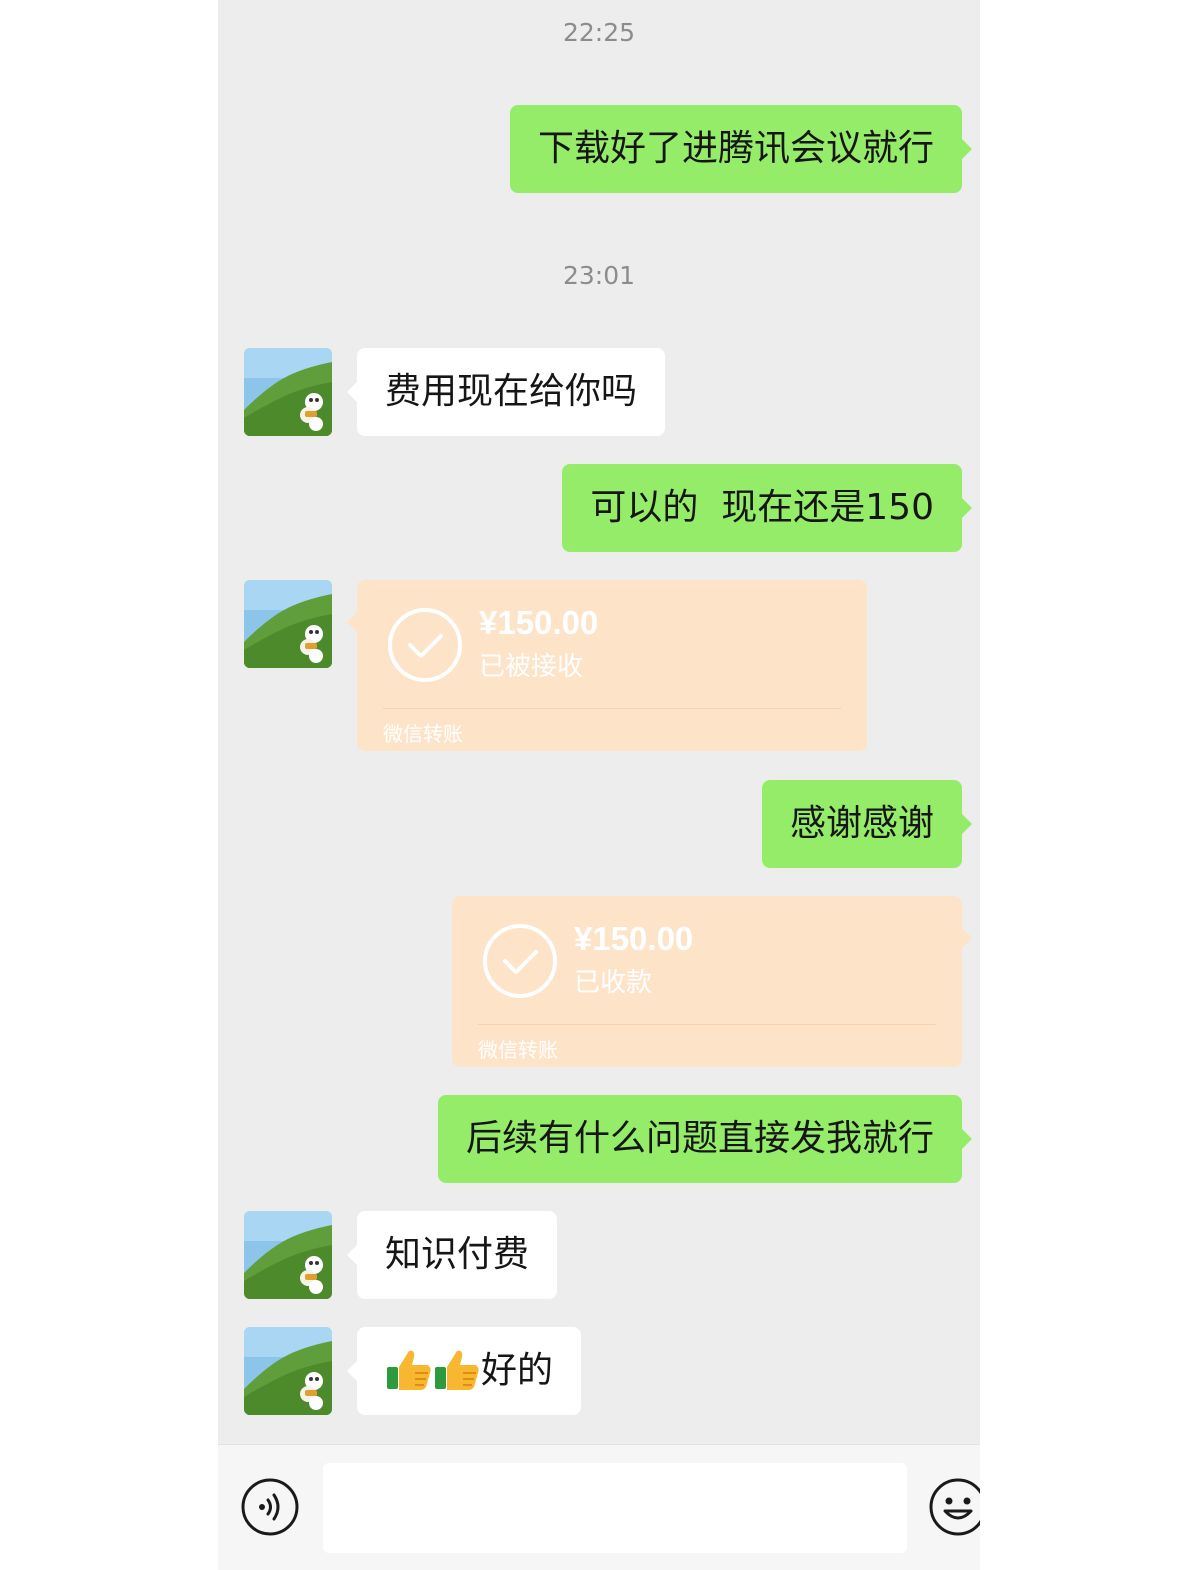 This screenshot has height=1570, width=1200. I want to click on transfer-card: ¥150.00 已收款 微信转账, so click(712, 981).